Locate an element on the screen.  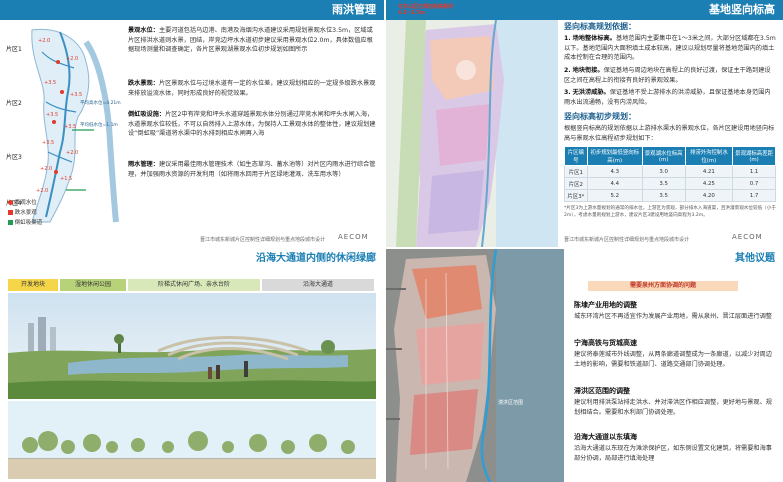
tab-label: 湿地休闲公园 is located at coordinates (92, 284).